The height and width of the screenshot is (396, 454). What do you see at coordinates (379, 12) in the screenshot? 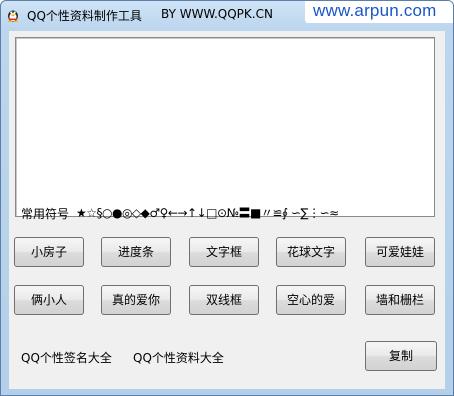
I see `site-watermark: www.arpun.com` at bounding box center [379, 12].